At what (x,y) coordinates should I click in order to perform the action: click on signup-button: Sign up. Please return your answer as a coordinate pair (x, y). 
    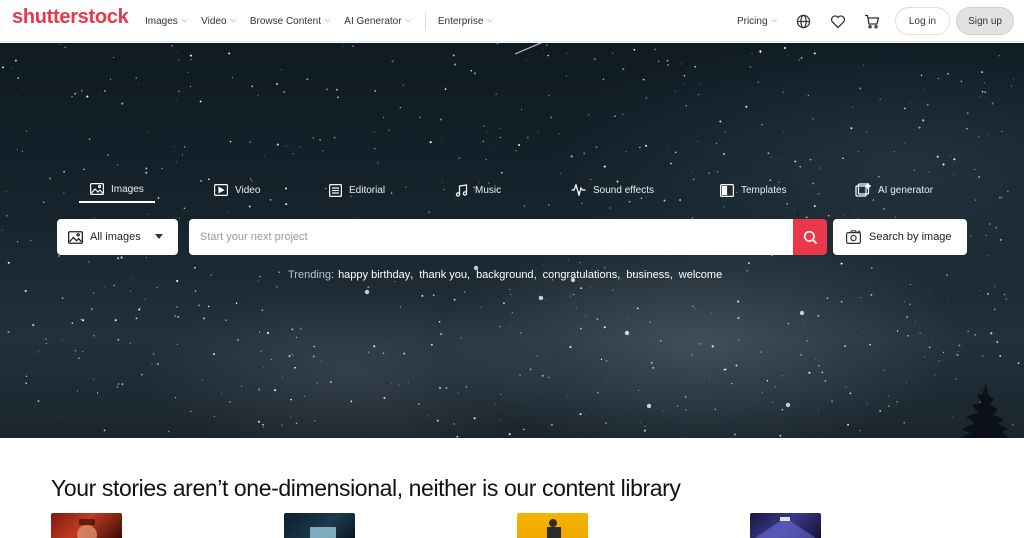
    Looking at the image, I should click on (985, 21).